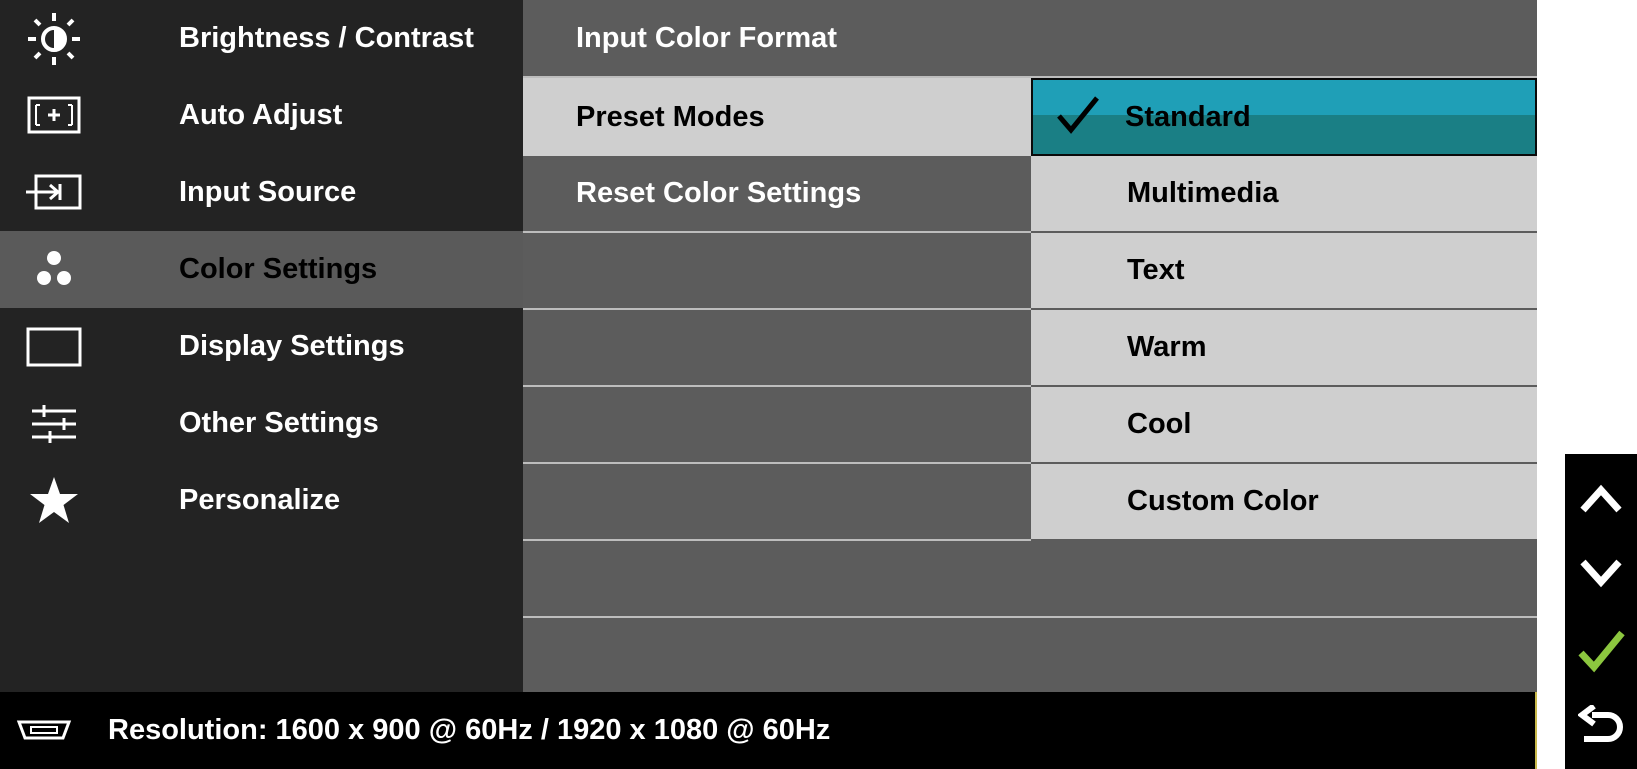 The height and width of the screenshot is (769, 1637). What do you see at coordinates (1284, 348) in the screenshot?
I see `preset-option-warm: Warm` at bounding box center [1284, 348].